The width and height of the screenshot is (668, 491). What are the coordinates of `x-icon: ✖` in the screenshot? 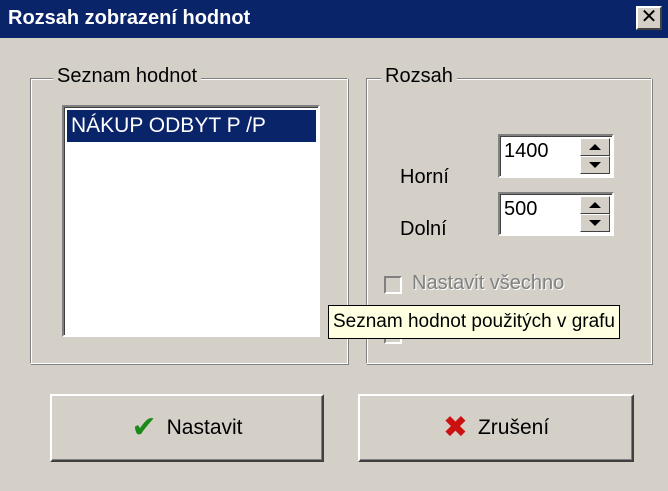 It's located at (455, 427).